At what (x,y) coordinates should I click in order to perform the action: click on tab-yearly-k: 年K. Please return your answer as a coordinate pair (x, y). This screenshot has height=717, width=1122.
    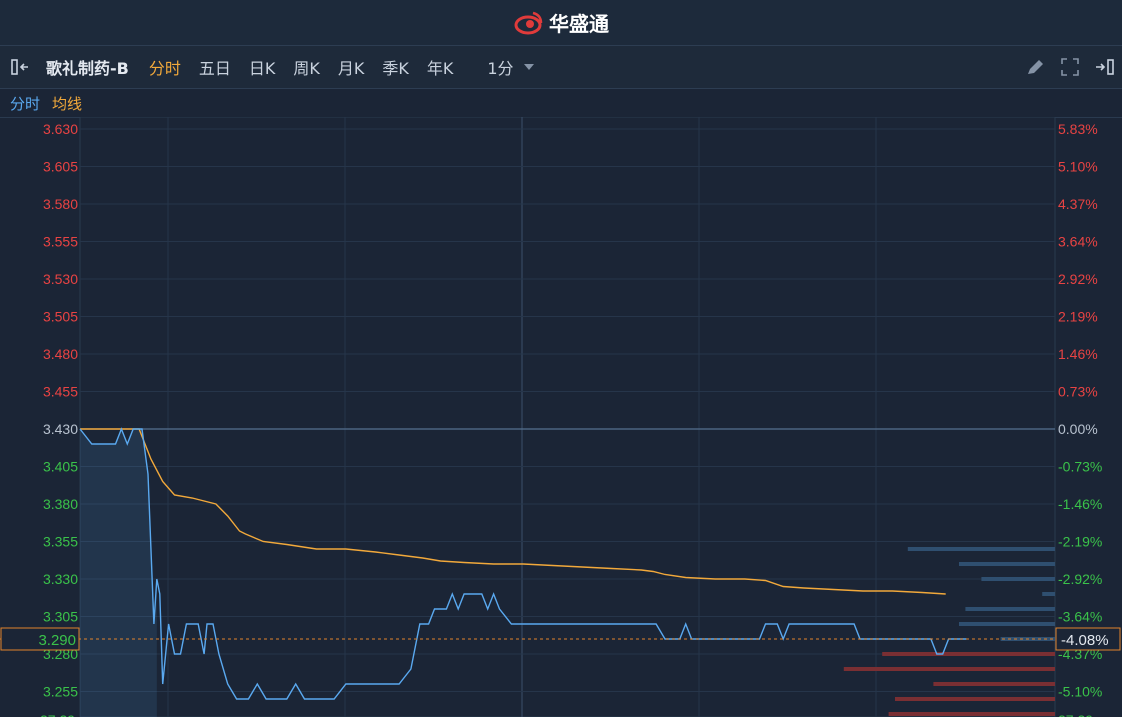
    Looking at the image, I should click on (440, 67).